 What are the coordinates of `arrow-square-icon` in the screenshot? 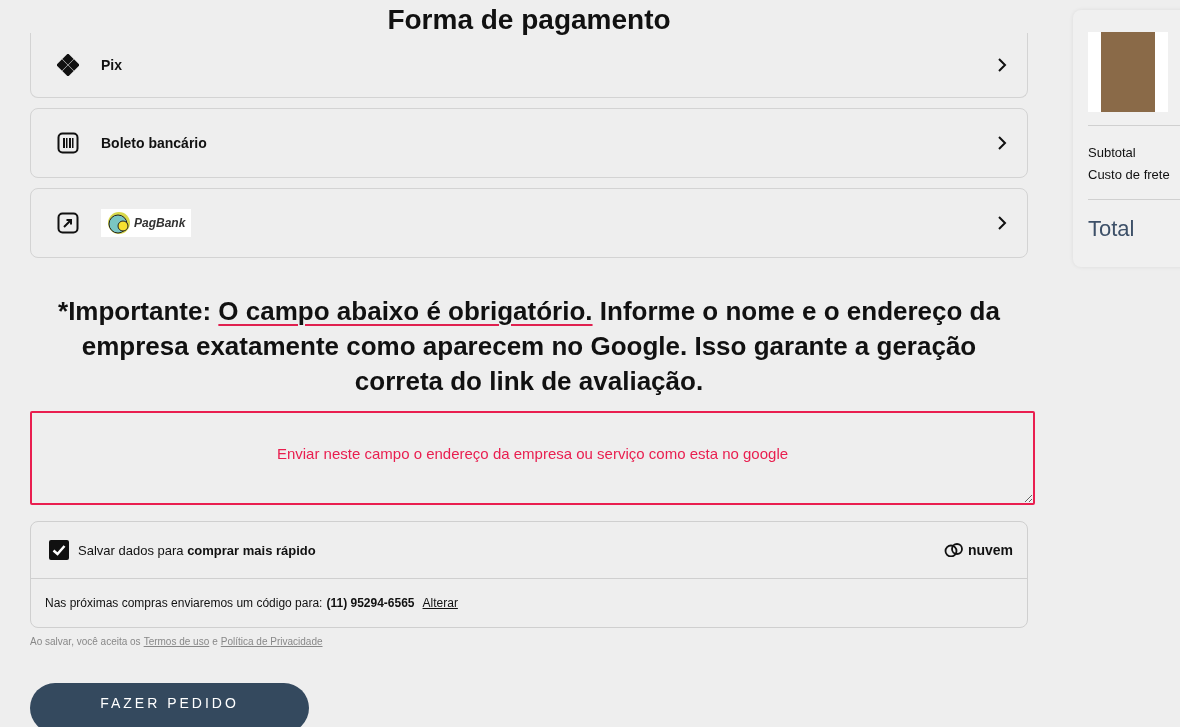 It's located at (68, 223).